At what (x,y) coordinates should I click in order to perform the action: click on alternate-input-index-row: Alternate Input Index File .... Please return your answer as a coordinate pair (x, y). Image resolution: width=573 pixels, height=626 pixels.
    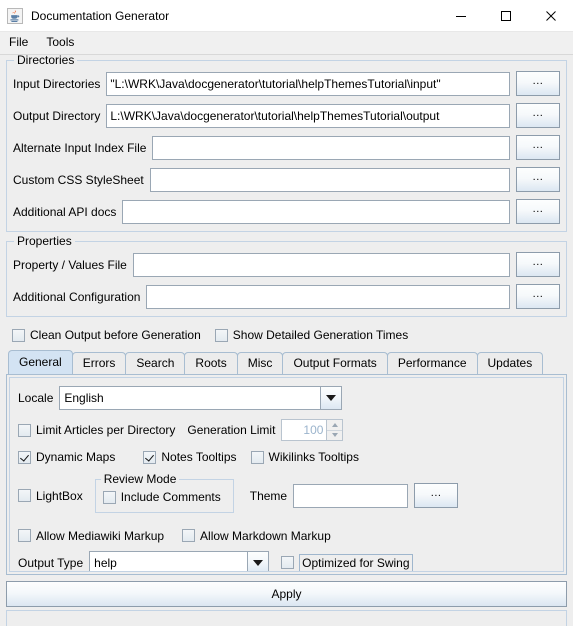
    Looking at the image, I should click on (286, 147).